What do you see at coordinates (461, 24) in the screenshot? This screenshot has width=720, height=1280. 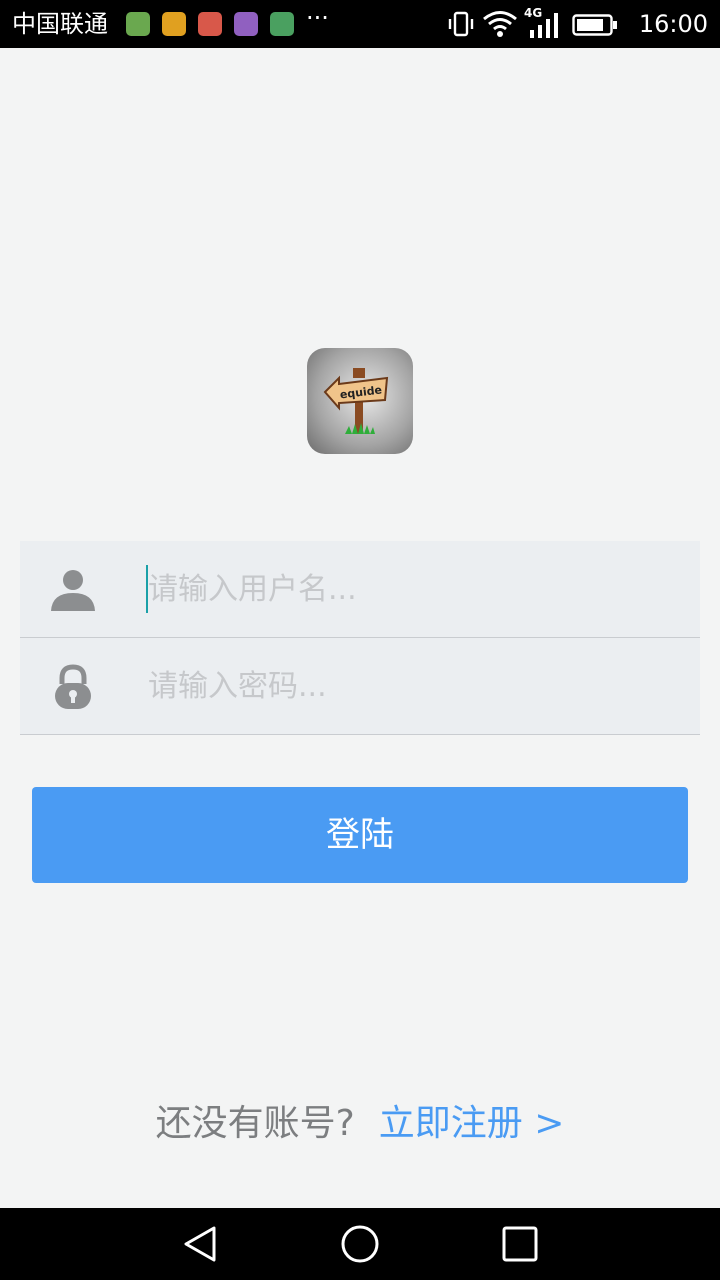 I see `vibrate-icon` at bounding box center [461, 24].